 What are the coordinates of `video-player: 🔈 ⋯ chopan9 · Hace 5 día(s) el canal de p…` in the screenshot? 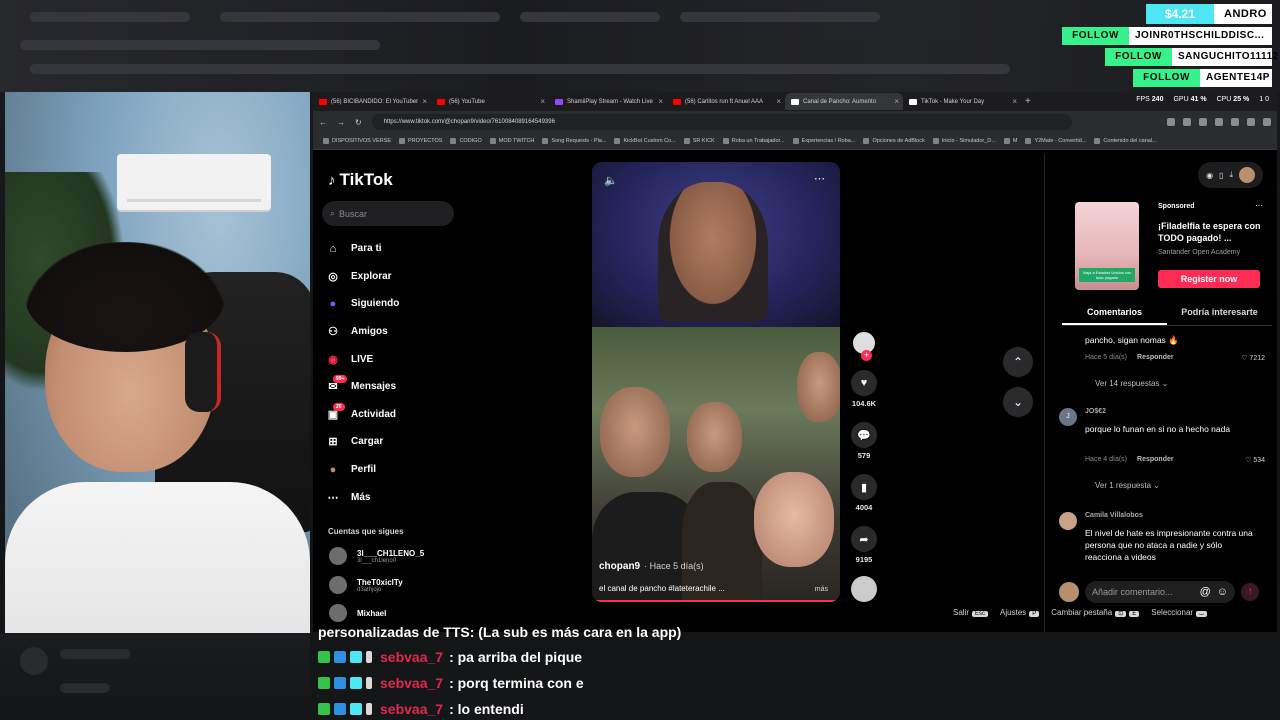 It's located at (716, 382).